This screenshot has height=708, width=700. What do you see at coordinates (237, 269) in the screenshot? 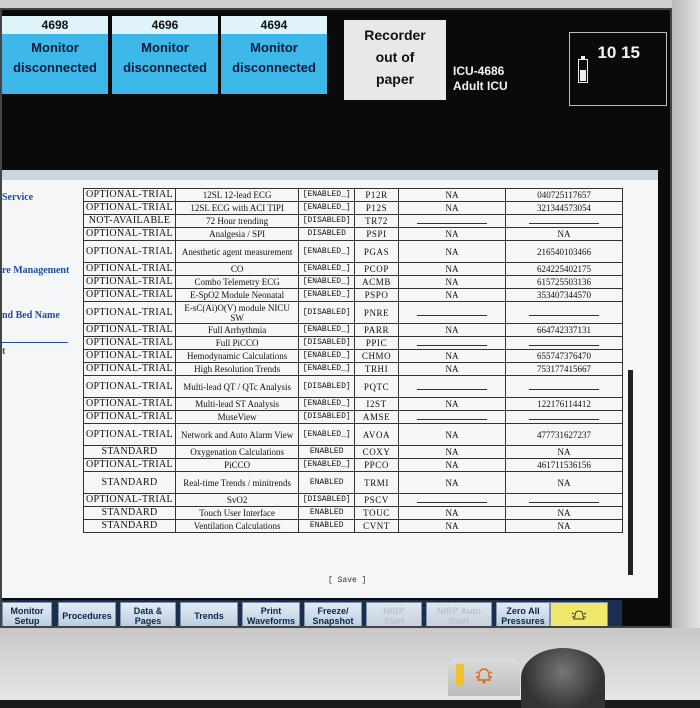
I see `option-name-cell: CO` at bounding box center [237, 269].